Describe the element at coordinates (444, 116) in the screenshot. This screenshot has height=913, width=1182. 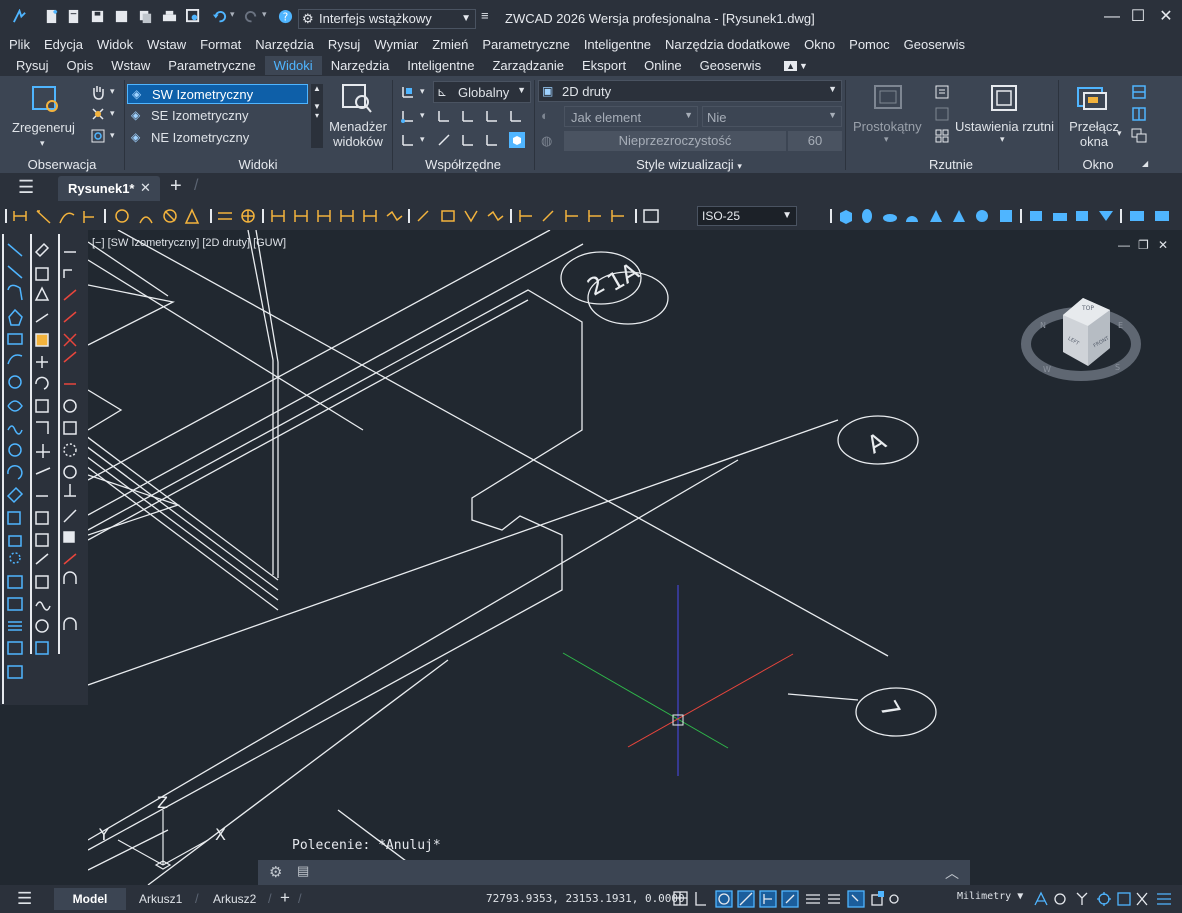
I see `ucs-x-icon` at that location.